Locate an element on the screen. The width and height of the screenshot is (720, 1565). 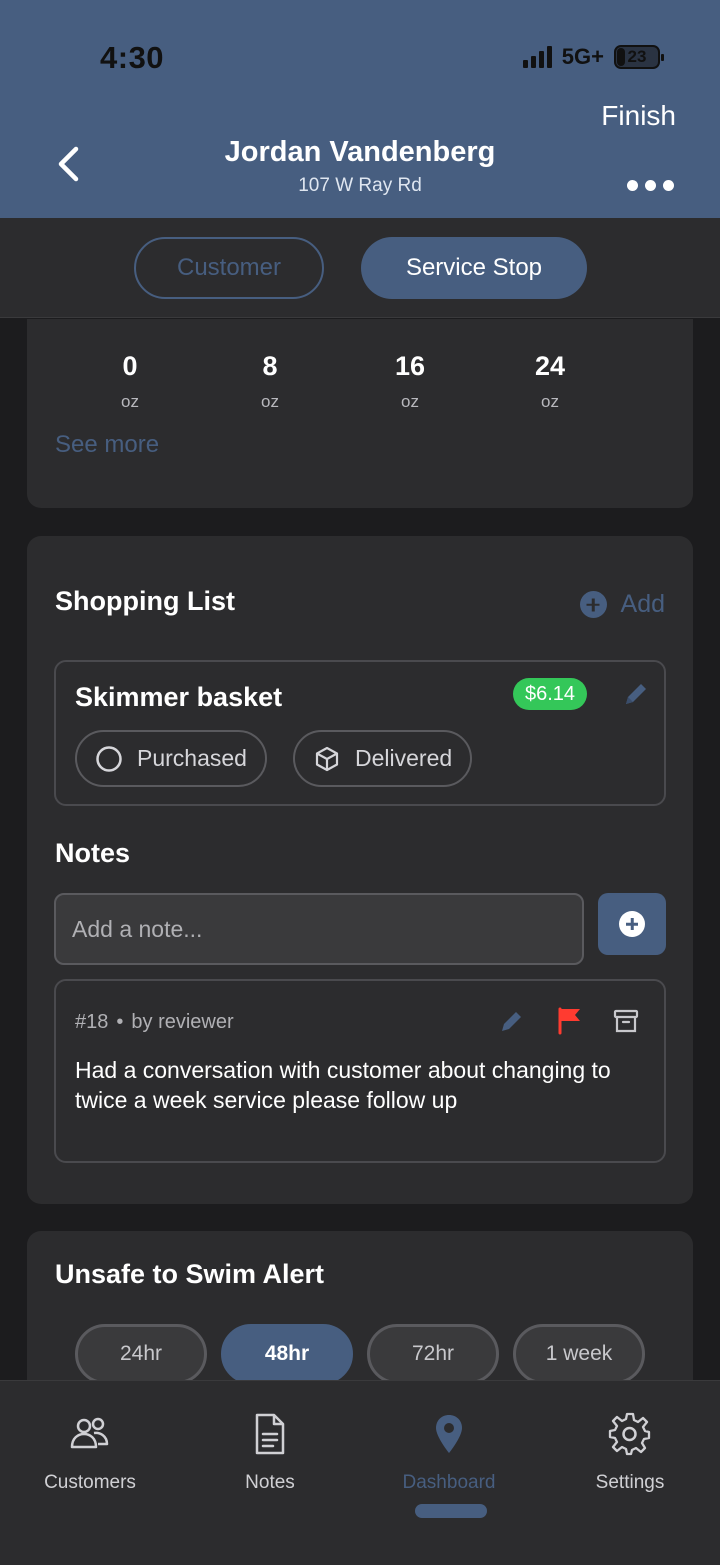
battery-level: 23 is located at coordinates (637, 56).